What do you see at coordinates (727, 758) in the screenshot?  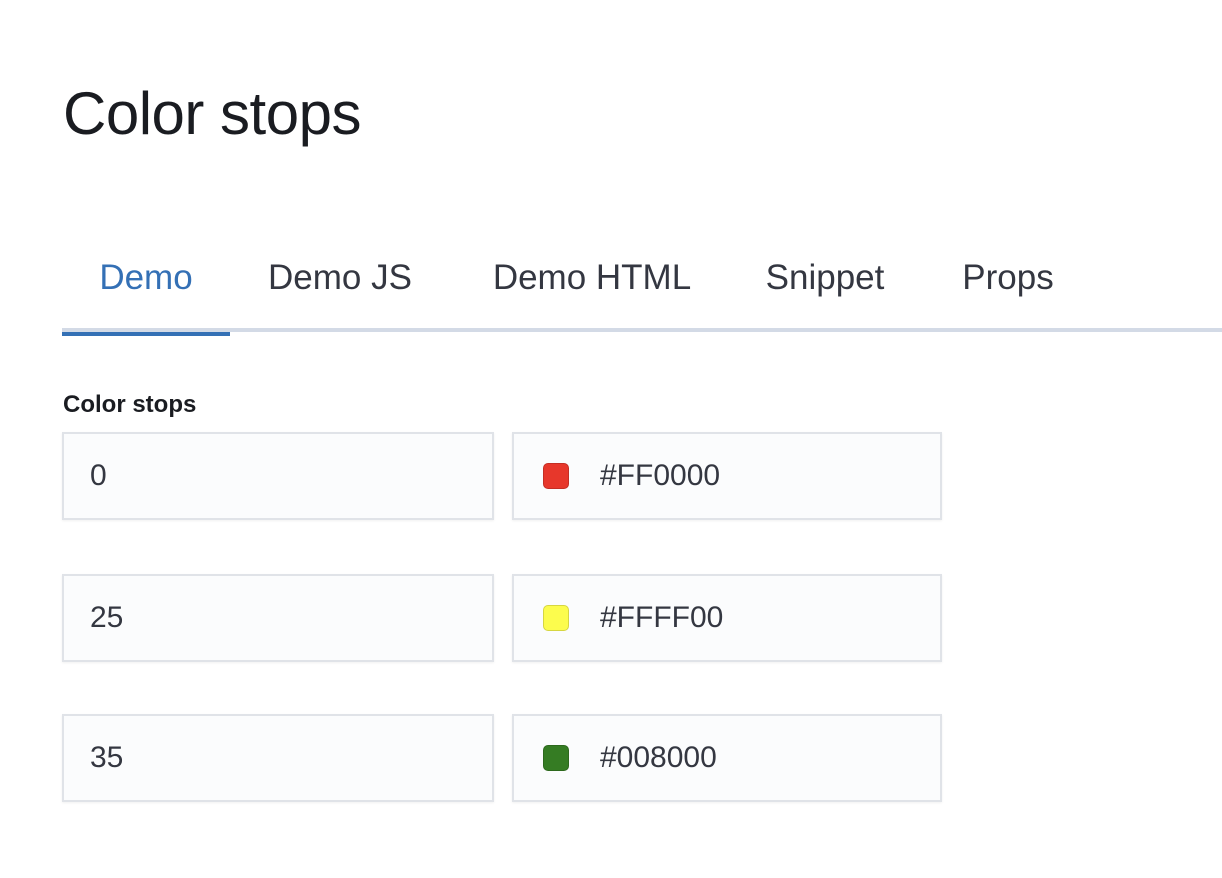 I see `color-picker-input: #008000` at bounding box center [727, 758].